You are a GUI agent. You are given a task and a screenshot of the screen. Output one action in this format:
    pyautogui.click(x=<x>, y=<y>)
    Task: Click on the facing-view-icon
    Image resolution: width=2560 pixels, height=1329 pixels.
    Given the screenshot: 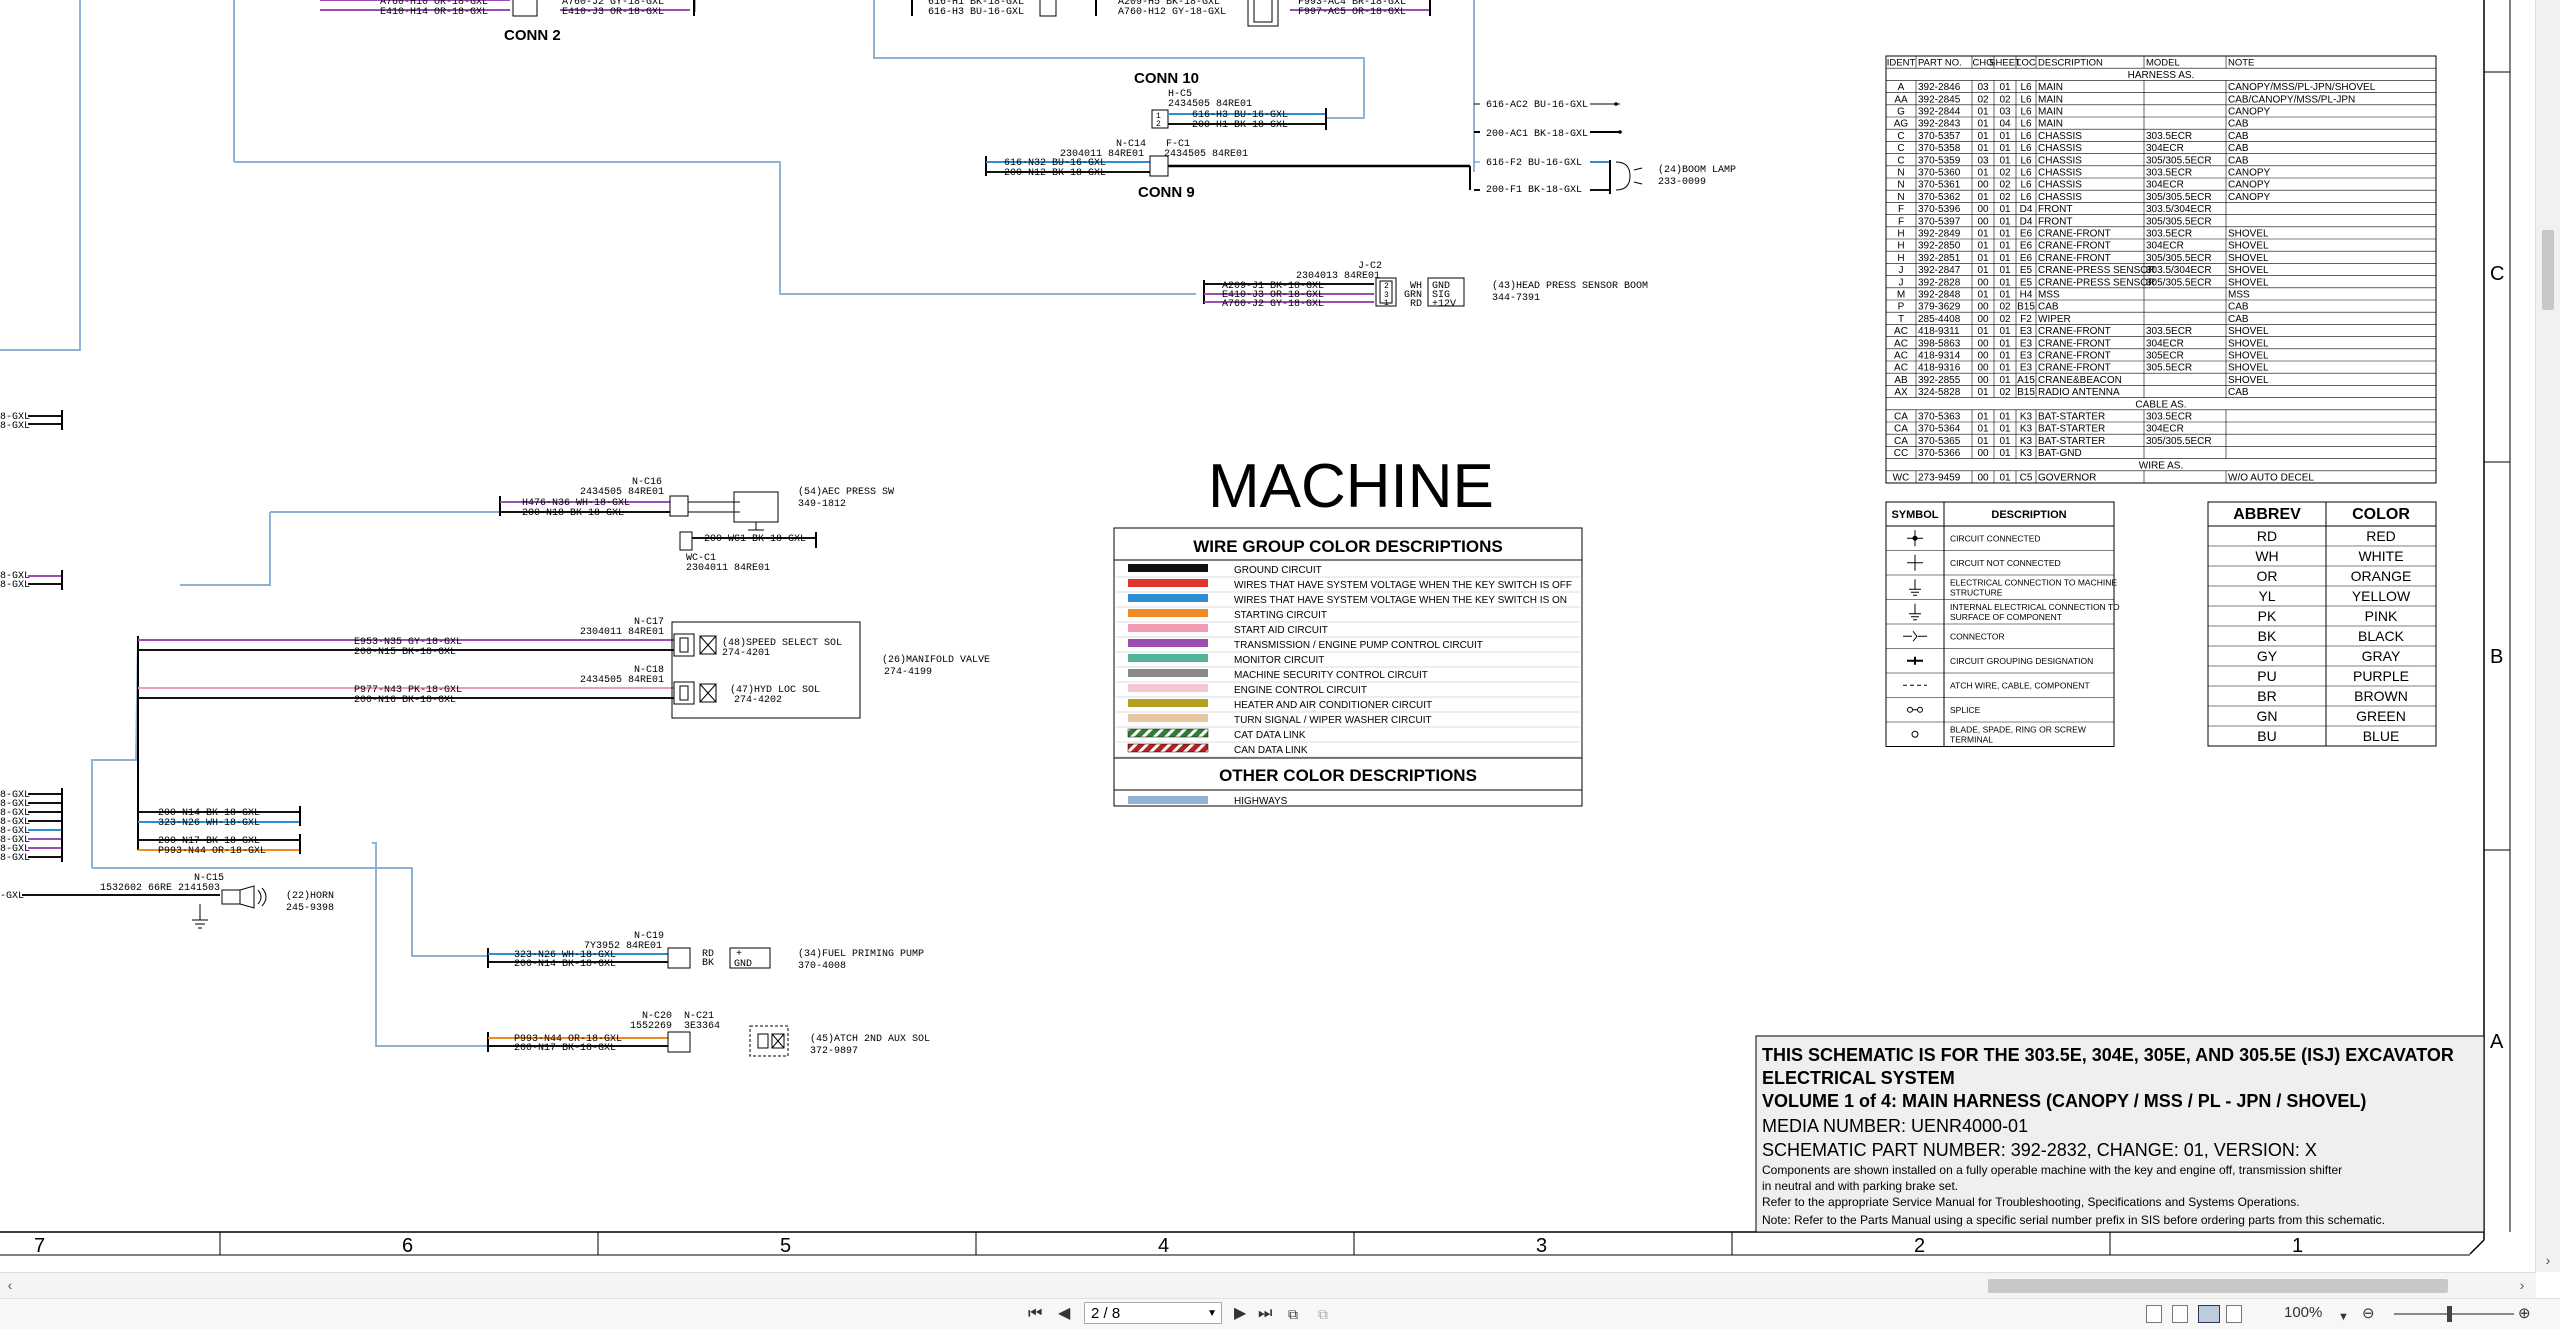 What is the action you would take?
    pyautogui.click(x=2209, y=1314)
    